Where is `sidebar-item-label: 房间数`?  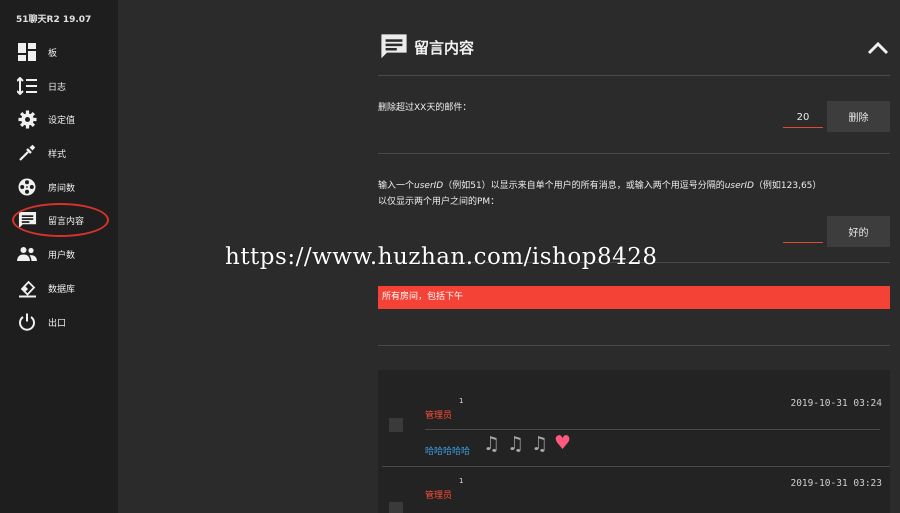 sidebar-item-label: 房间数 is located at coordinates (62, 189).